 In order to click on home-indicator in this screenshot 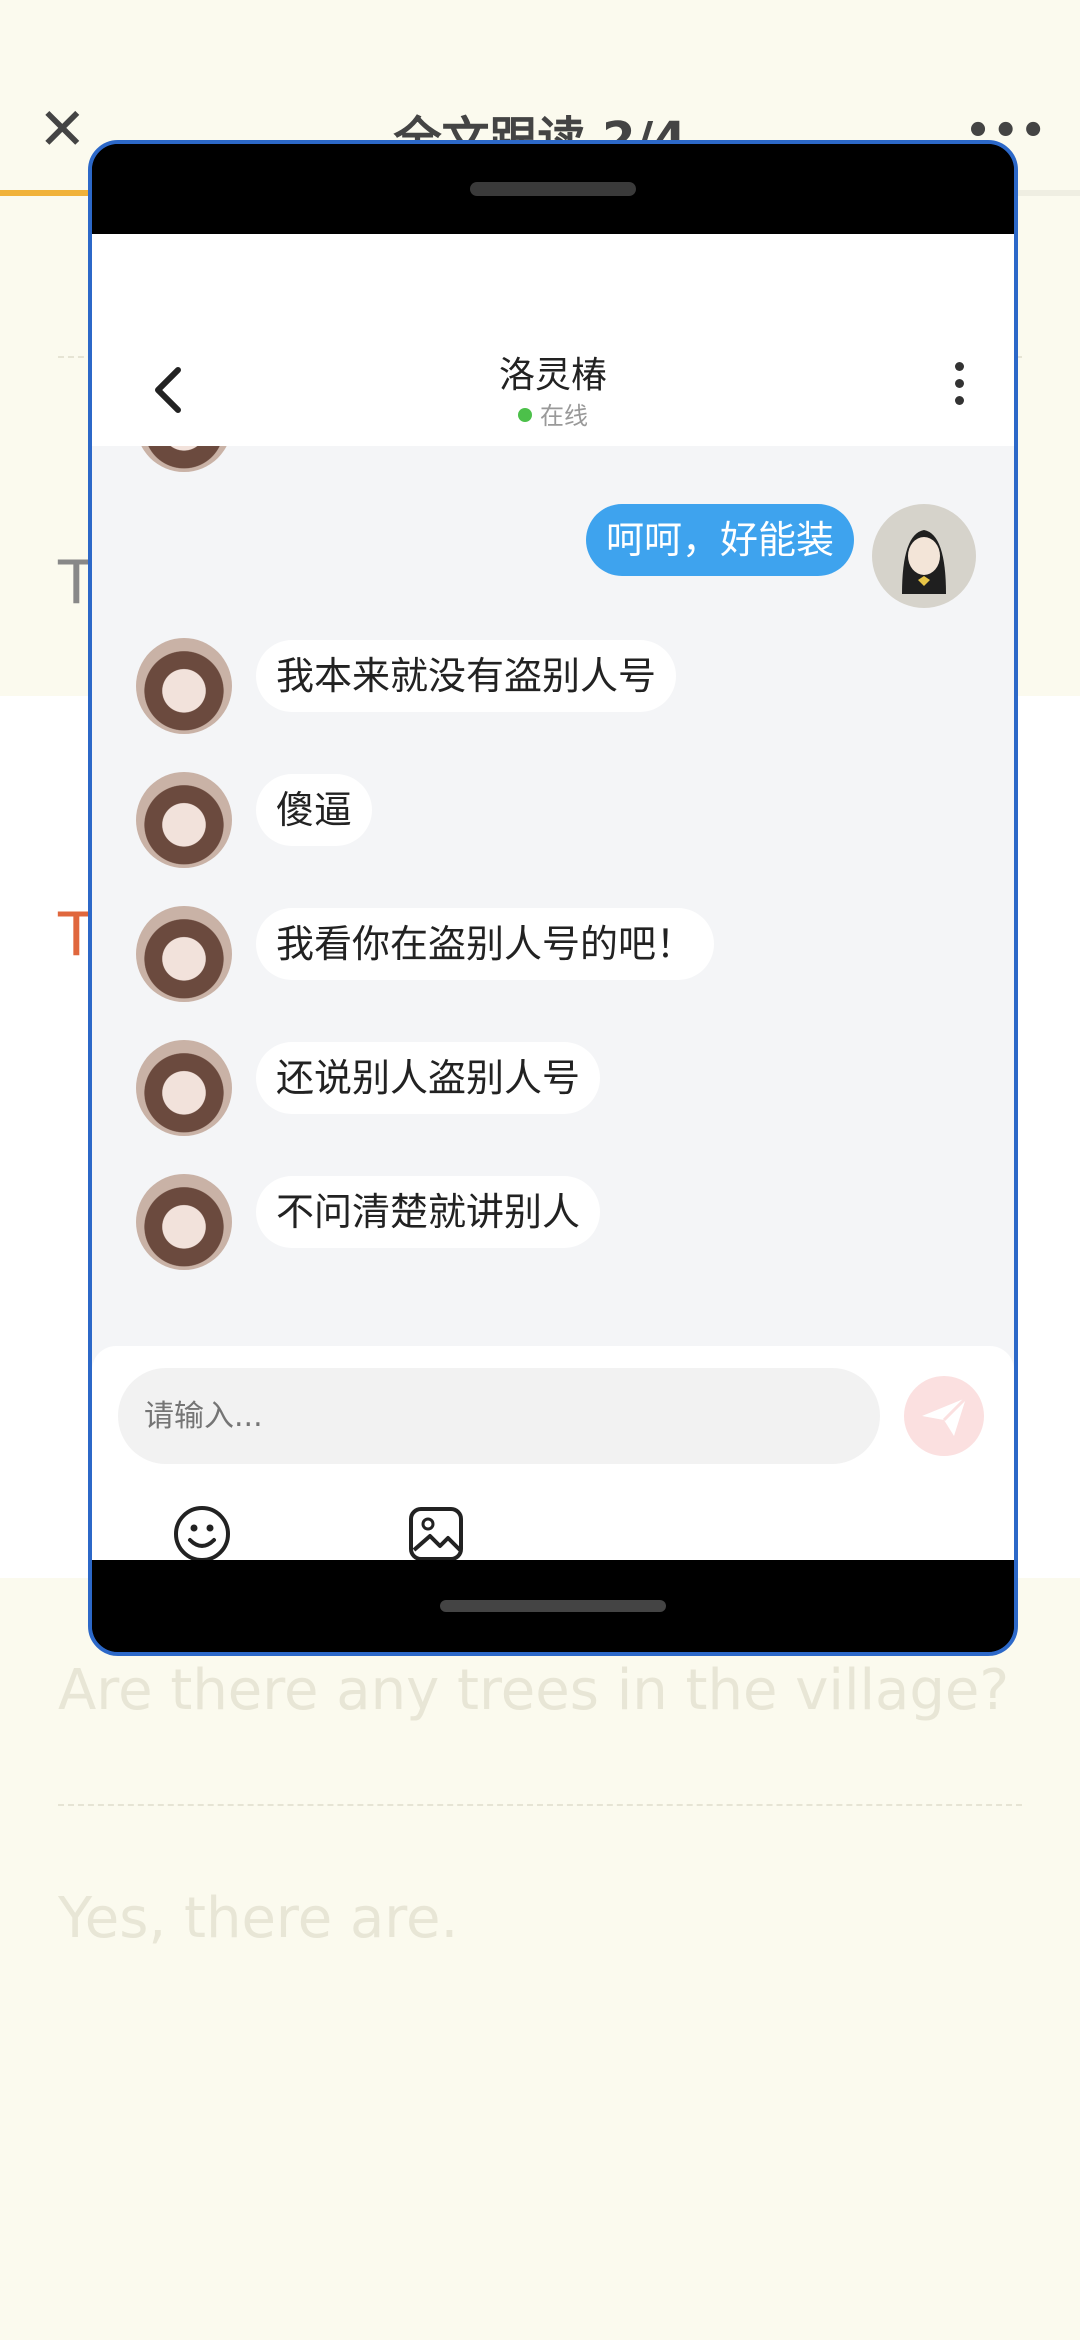, I will do `click(553, 1606)`.